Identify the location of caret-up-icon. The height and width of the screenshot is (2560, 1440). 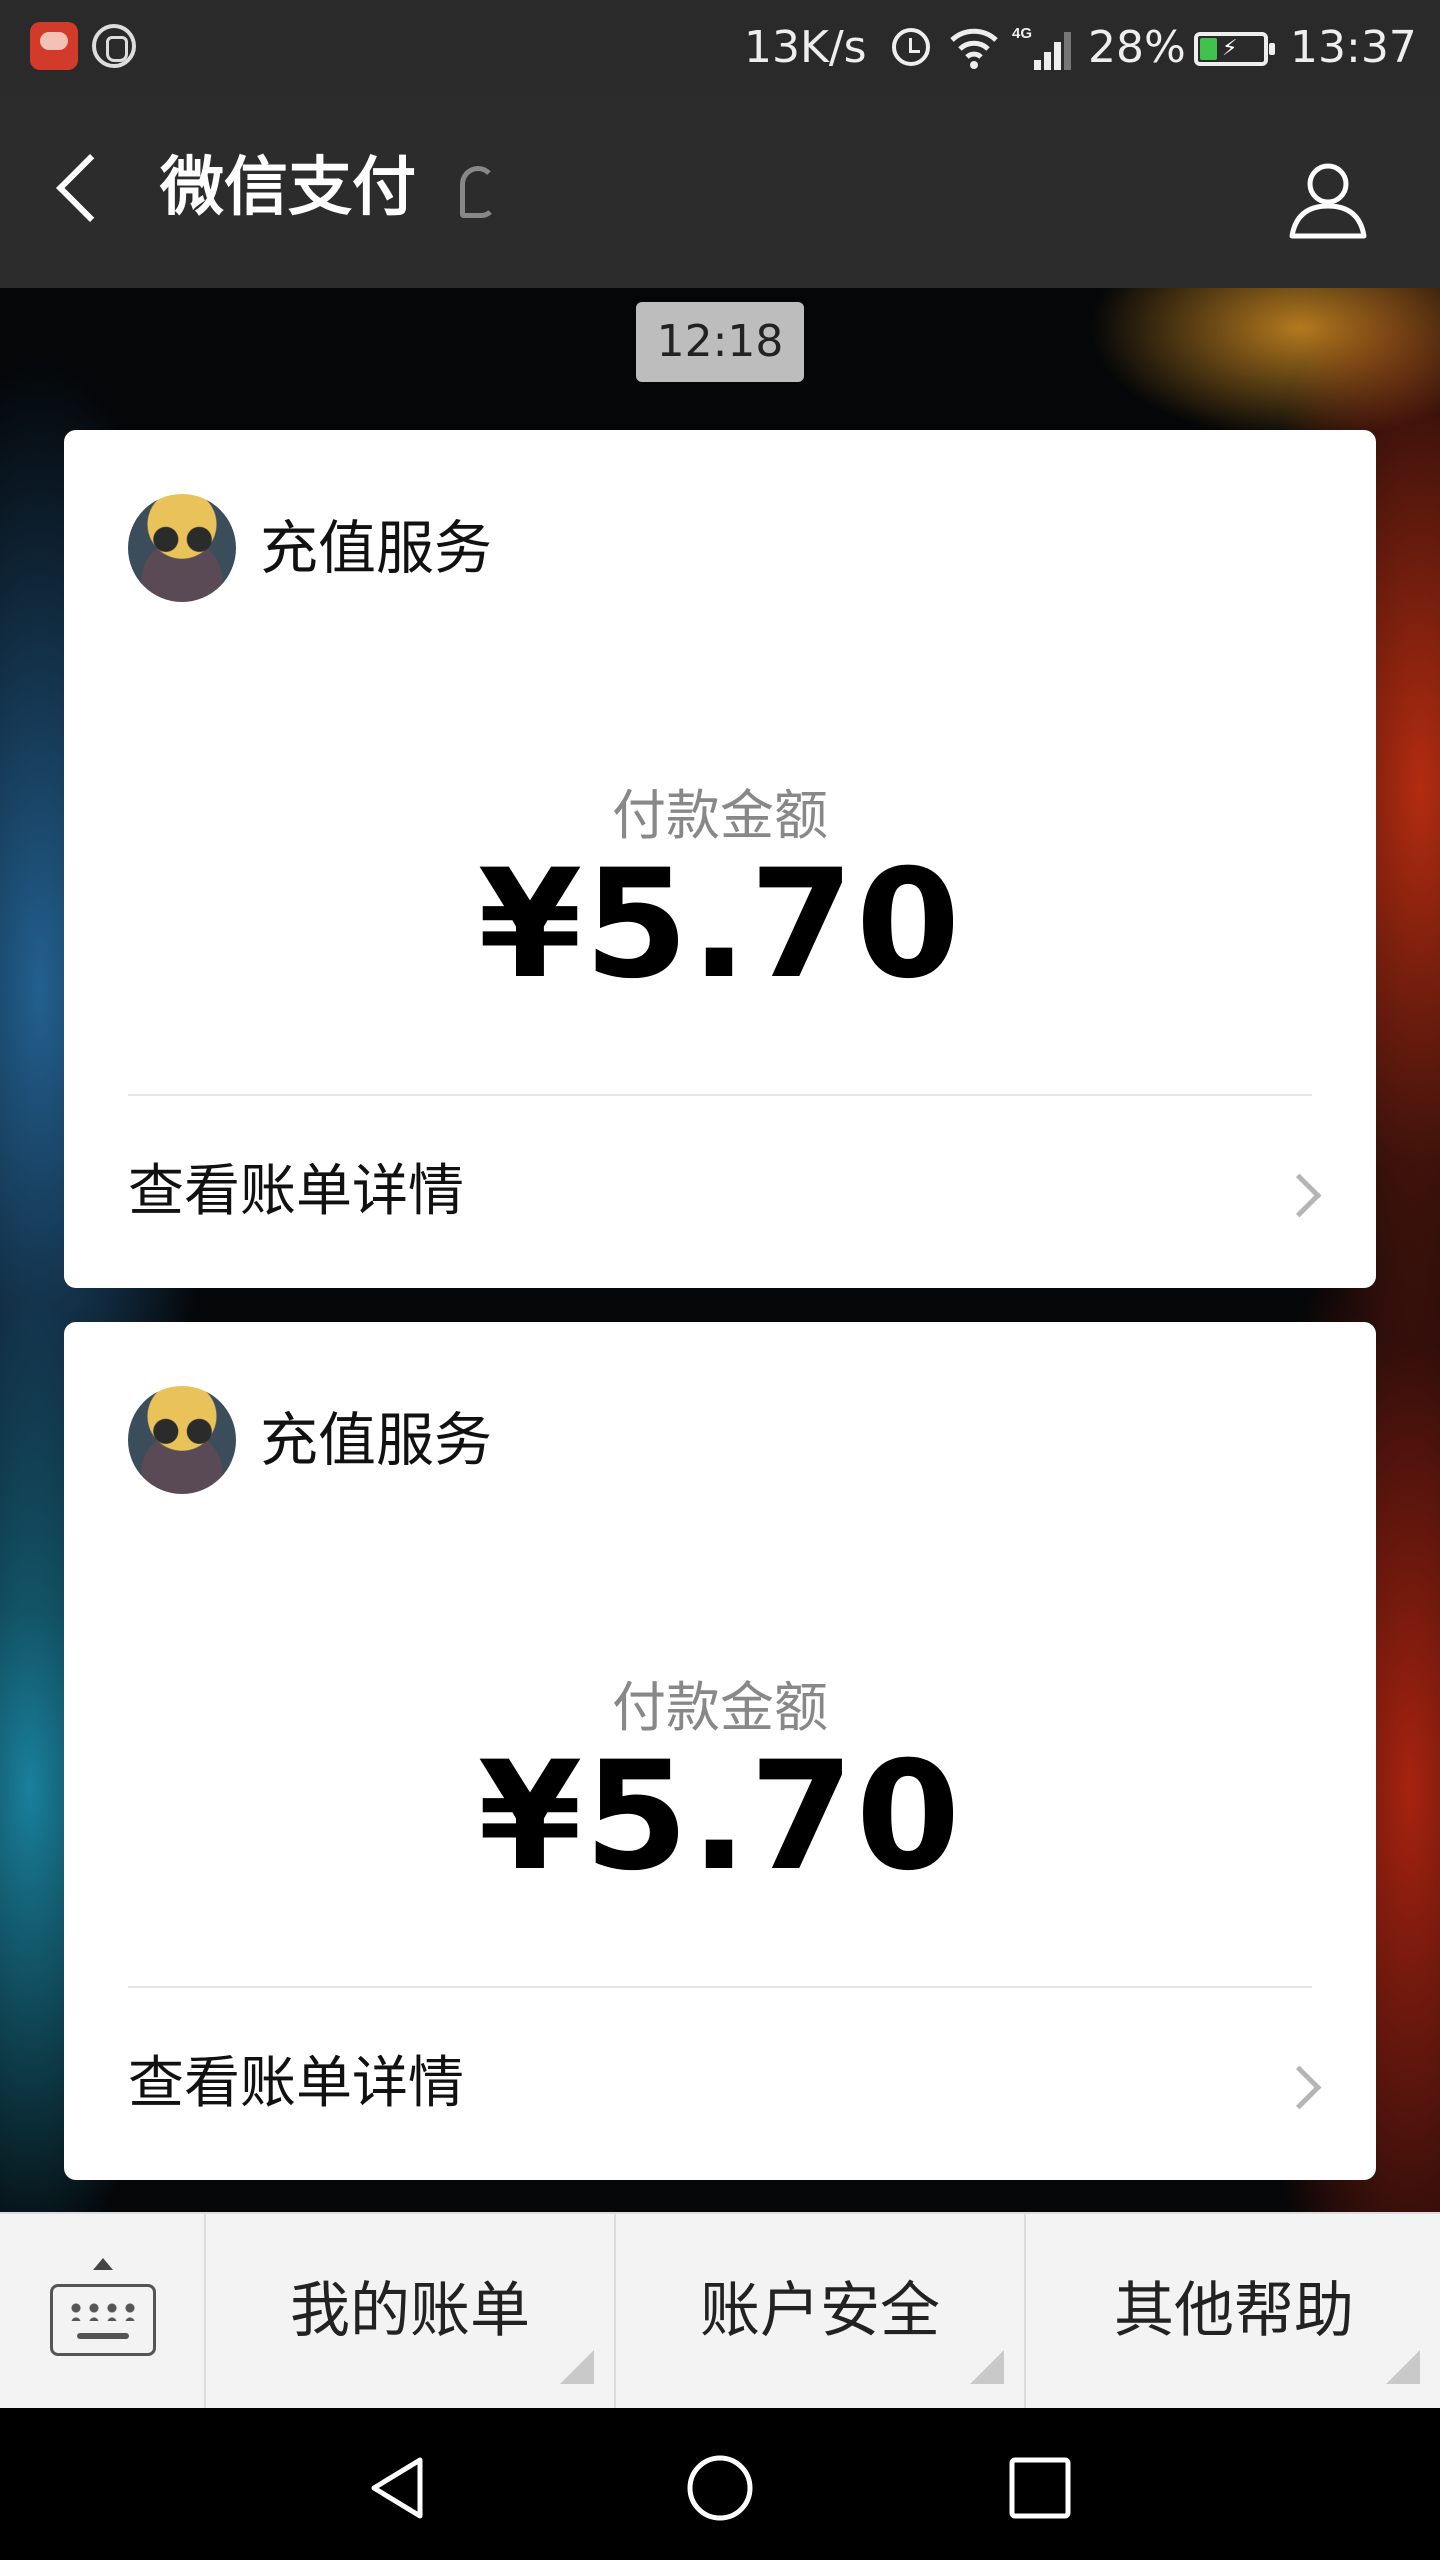
(103, 2264).